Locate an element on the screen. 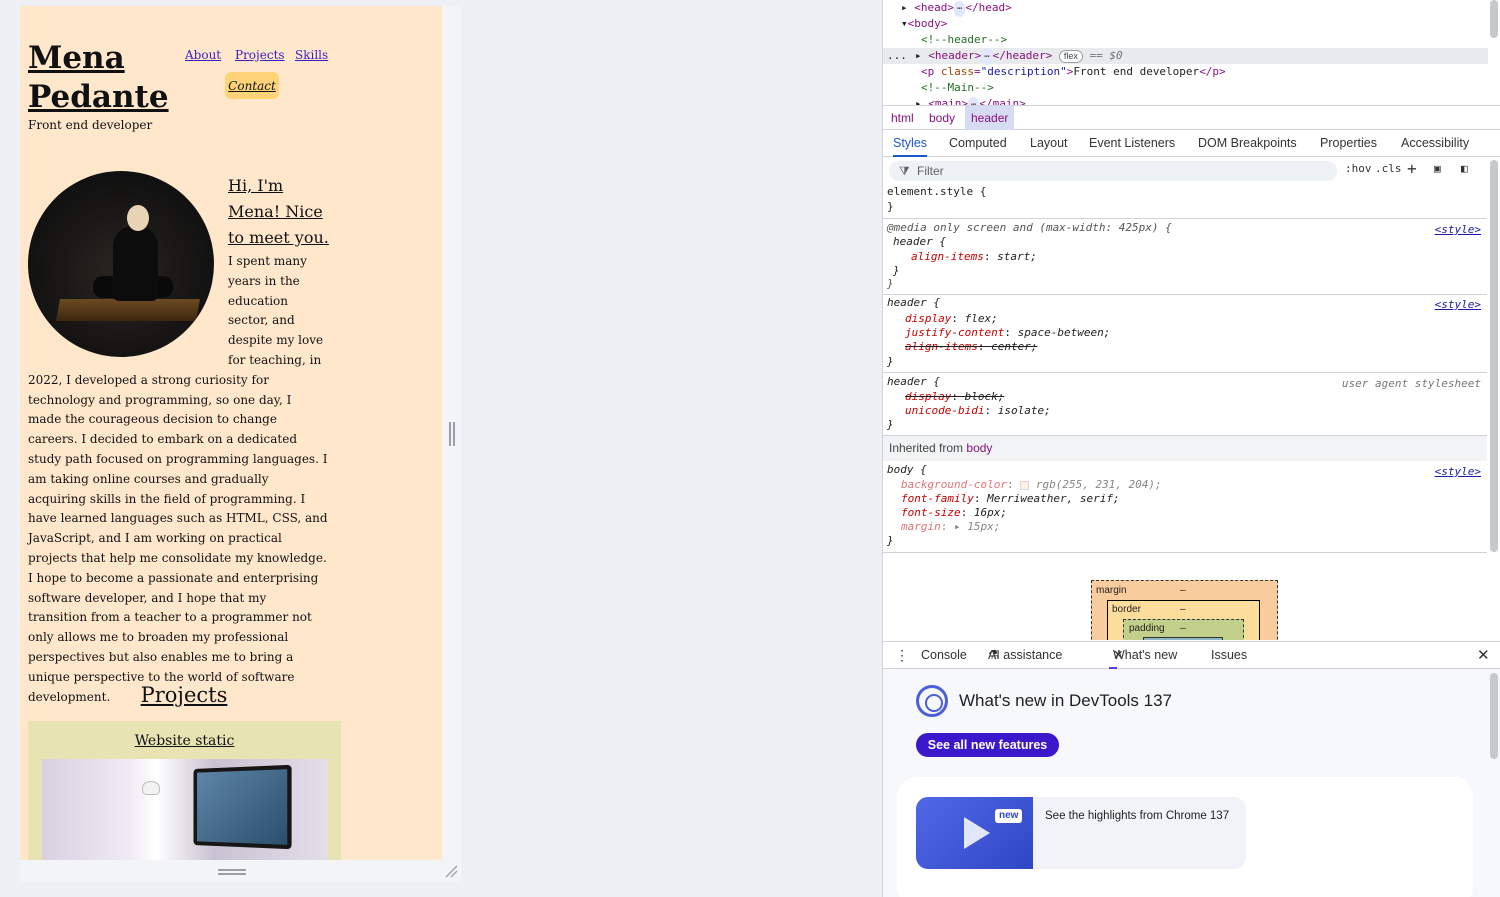 This screenshot has width=1500, height=897. dom-node-head: ▸ <head> ⋯ </head> is located at coordinates (956, 8).